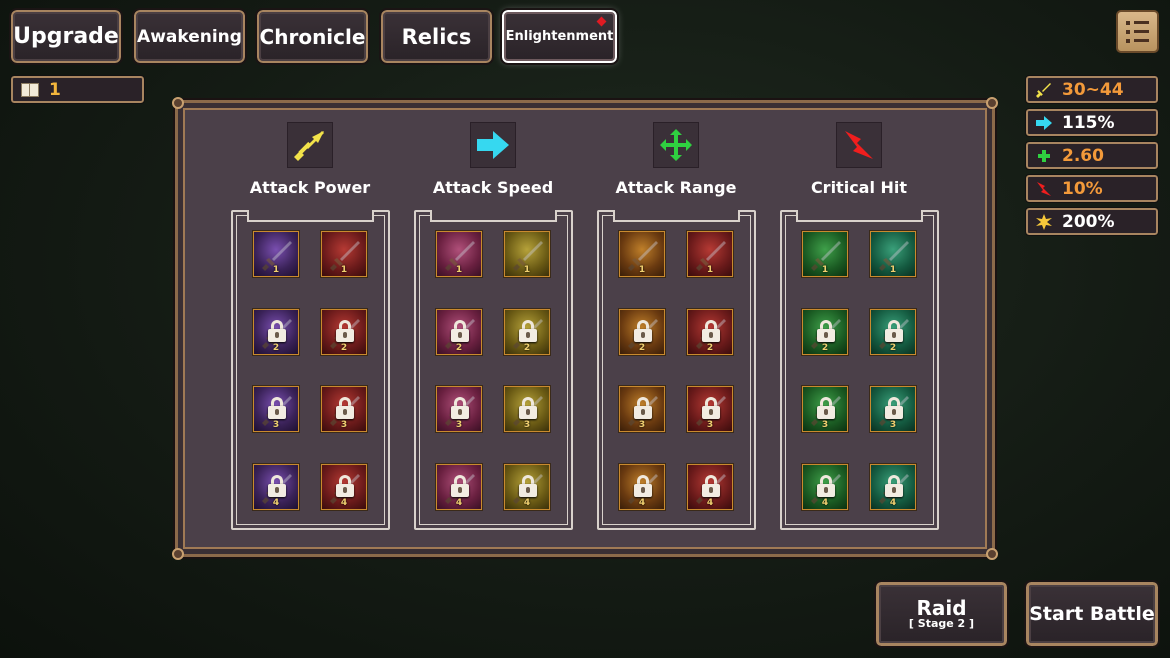 Image resolution: width=1170 pixels, height=658 pixels. What do you see at coordinates (941, 614) in the screenshot?
I see `raid-button: Raid [ Stage 2 ]` at bounding box center [941, 614].